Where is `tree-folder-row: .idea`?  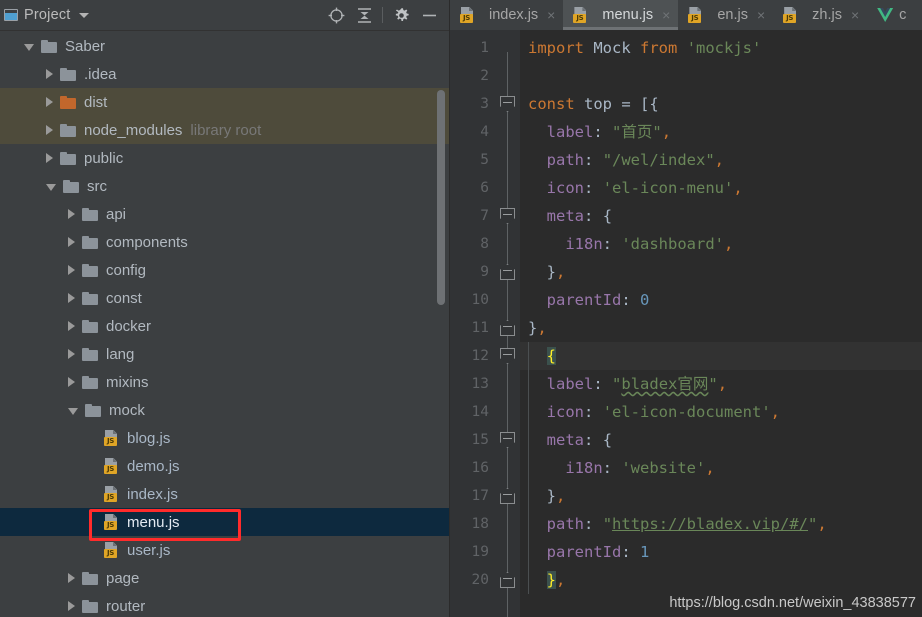
tree-folder-row: .idea is located at coordinates (224, 74).